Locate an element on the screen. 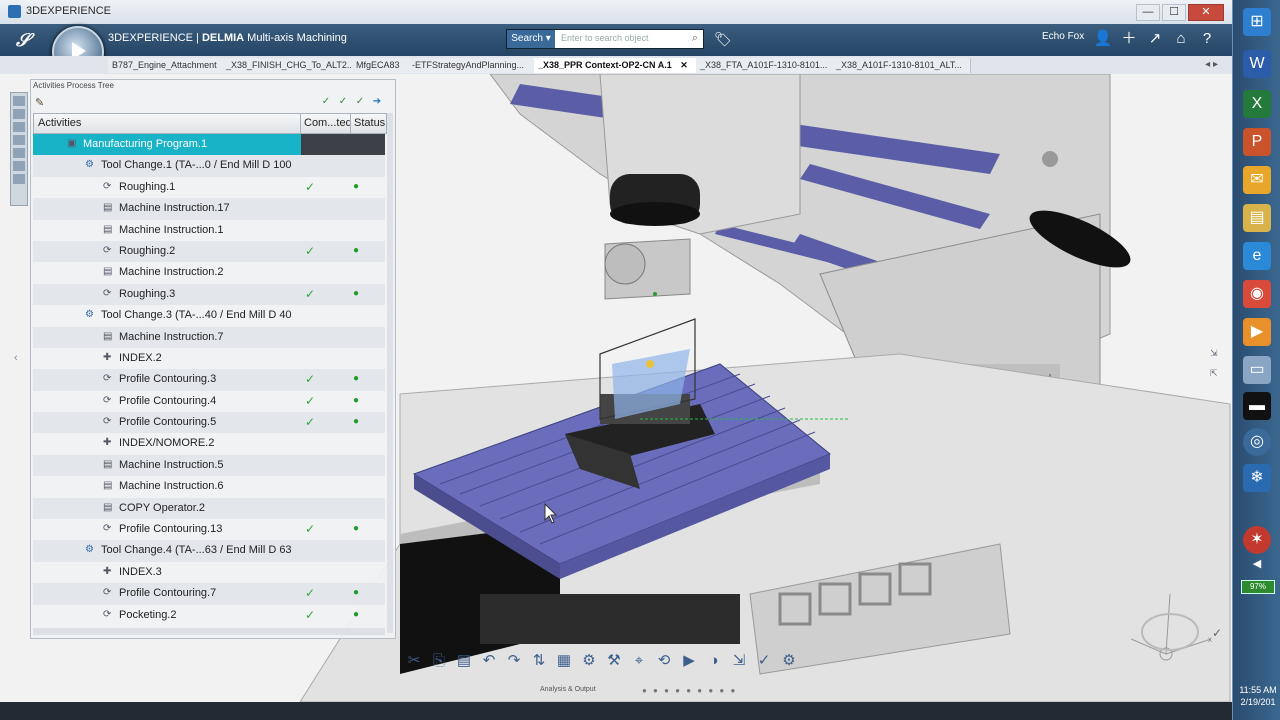 The height and width of the screenshot is (720, 1280). activity-row: ✚ INDEX/NOMORE.2 is located at coordinates (209, 443).